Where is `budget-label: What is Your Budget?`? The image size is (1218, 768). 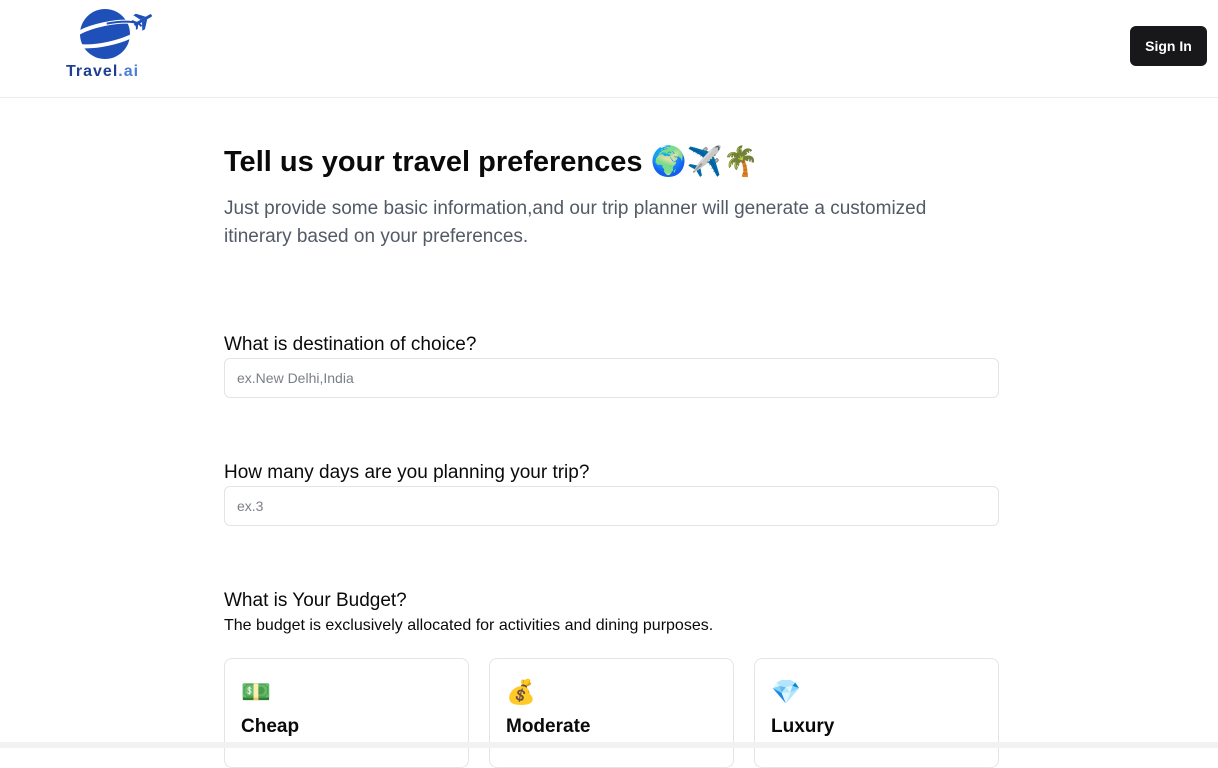 budget-label: What is Your Budget? is located at coordinates (315, 600).